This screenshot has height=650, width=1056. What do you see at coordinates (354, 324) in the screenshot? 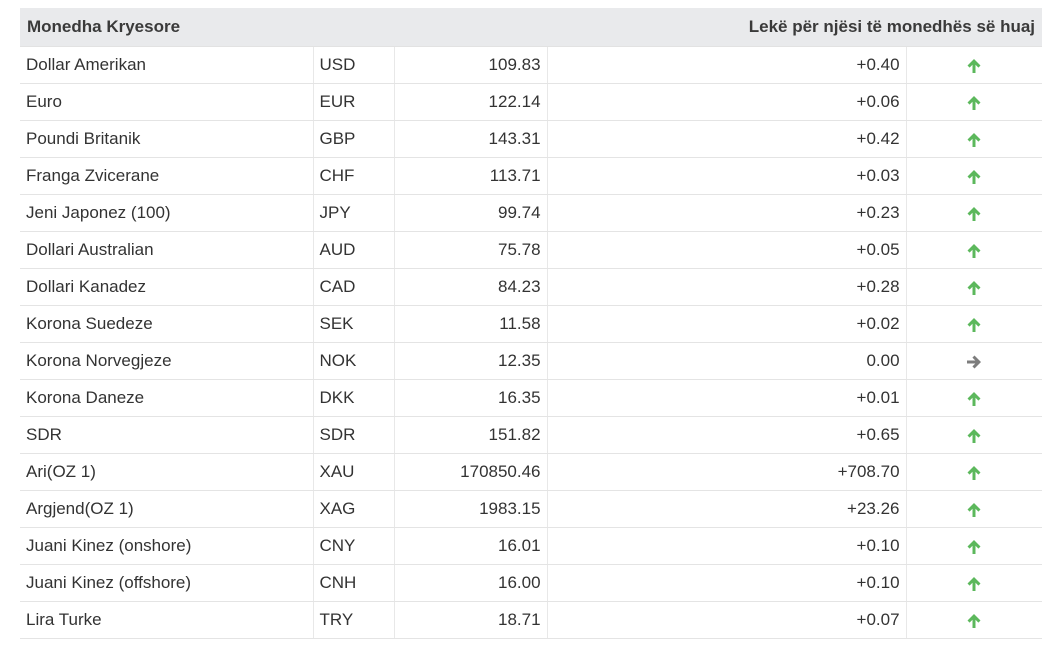
I see `currency-code: SEK` at bounding box center [354, 324].